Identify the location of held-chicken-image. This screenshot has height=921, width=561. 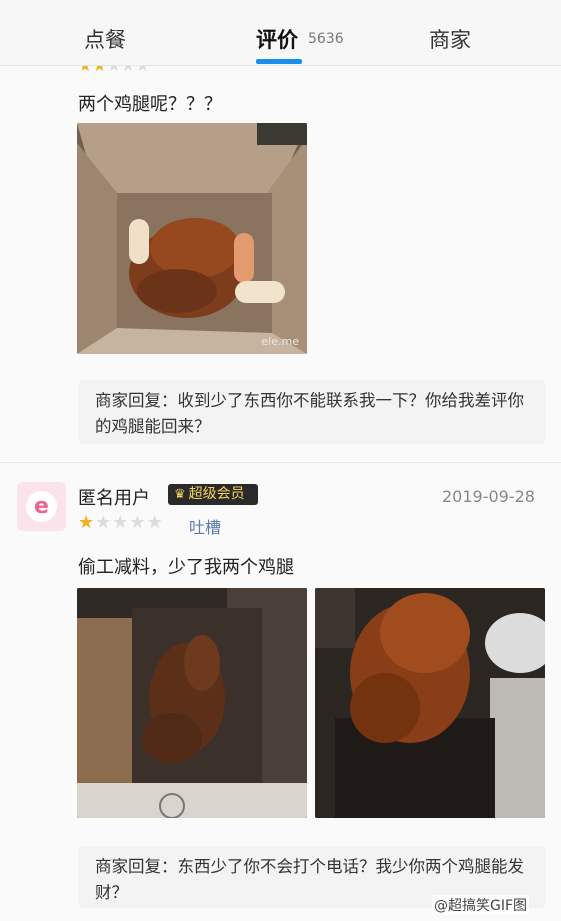
(430, 703).